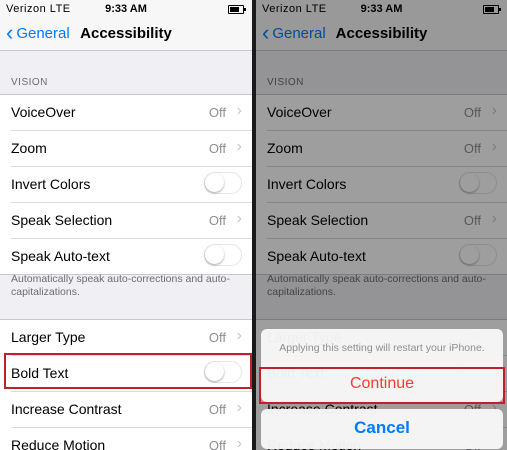  I want to click on status-time: 9:33 AM, so click(126, 9).